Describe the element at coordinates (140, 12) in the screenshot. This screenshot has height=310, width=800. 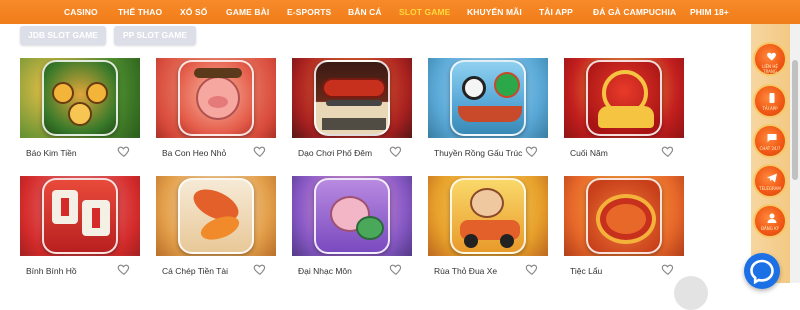
I see `nav-item-the-thao: THỂ THAO` at that location.